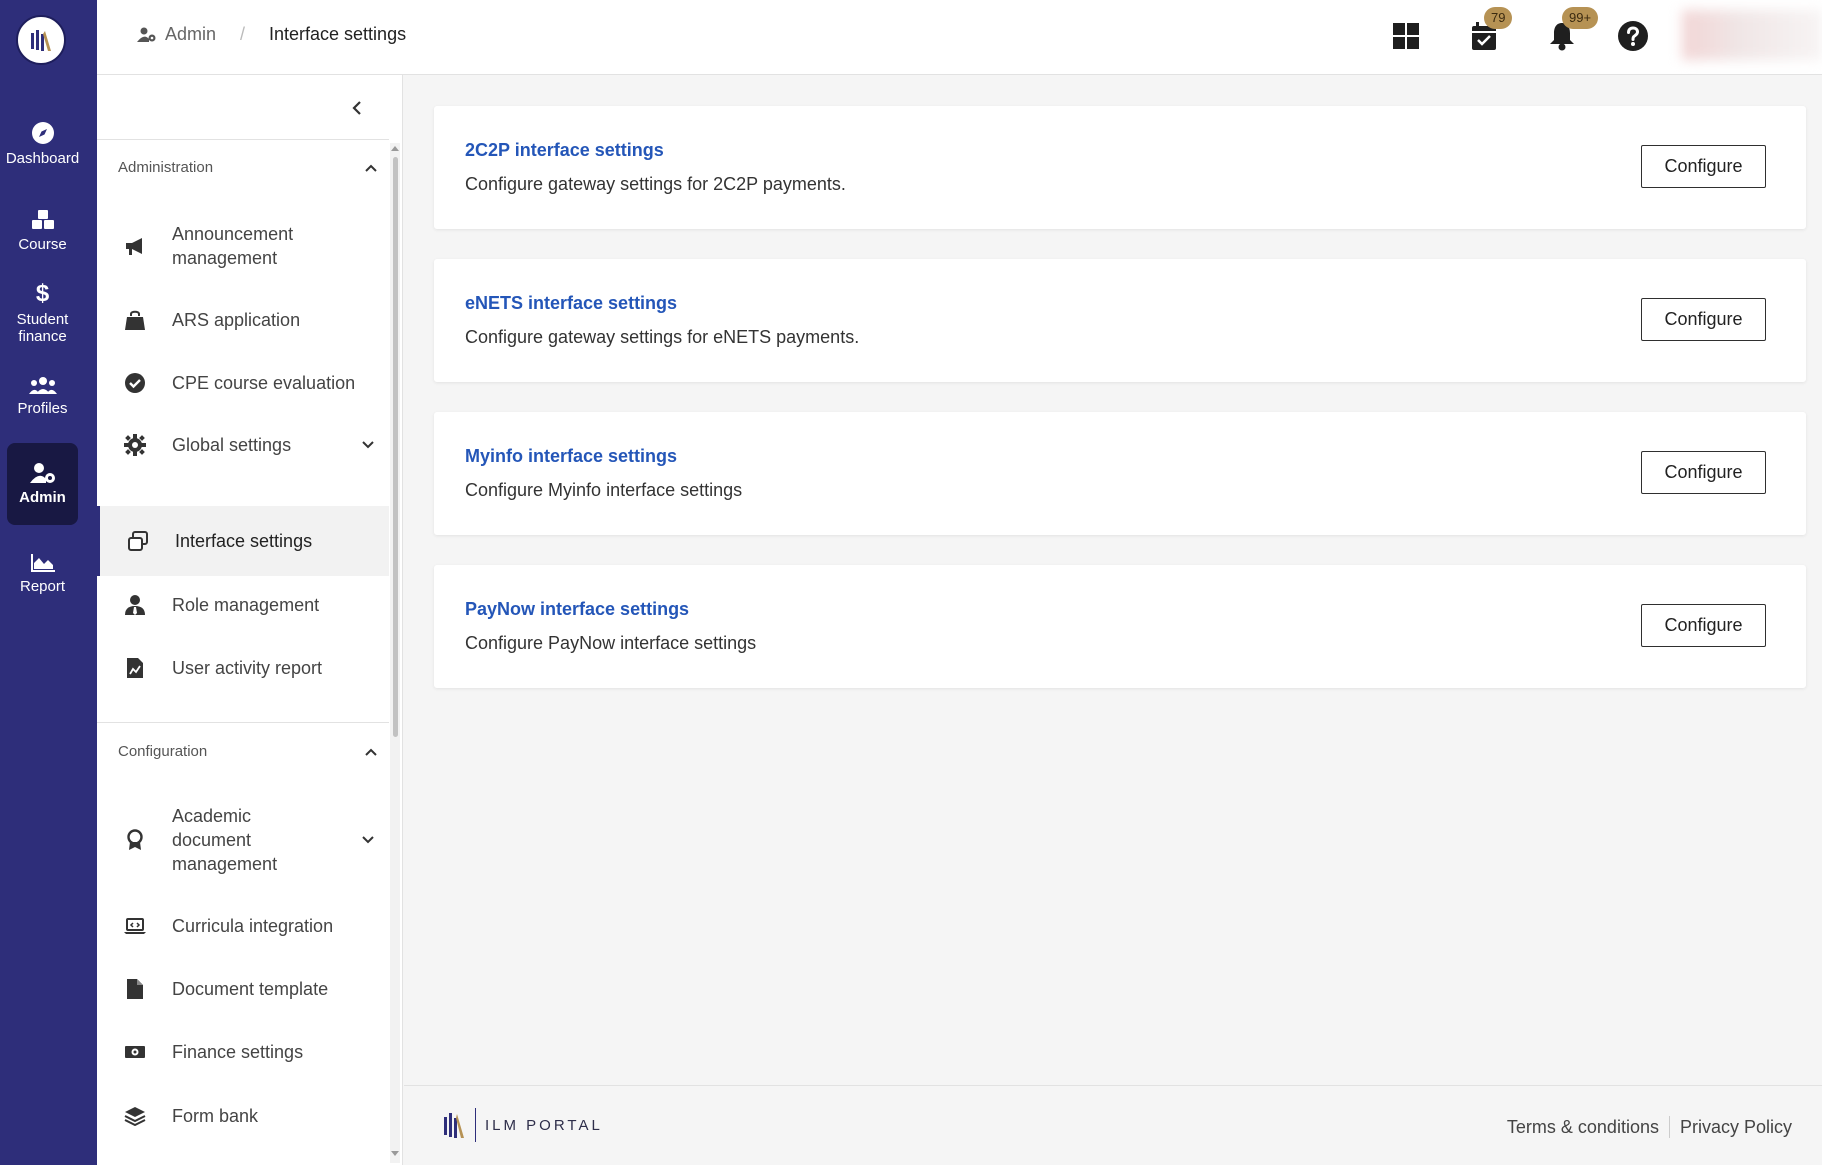  I want to click on rail-item-label: Profiles, so click(42, 408).